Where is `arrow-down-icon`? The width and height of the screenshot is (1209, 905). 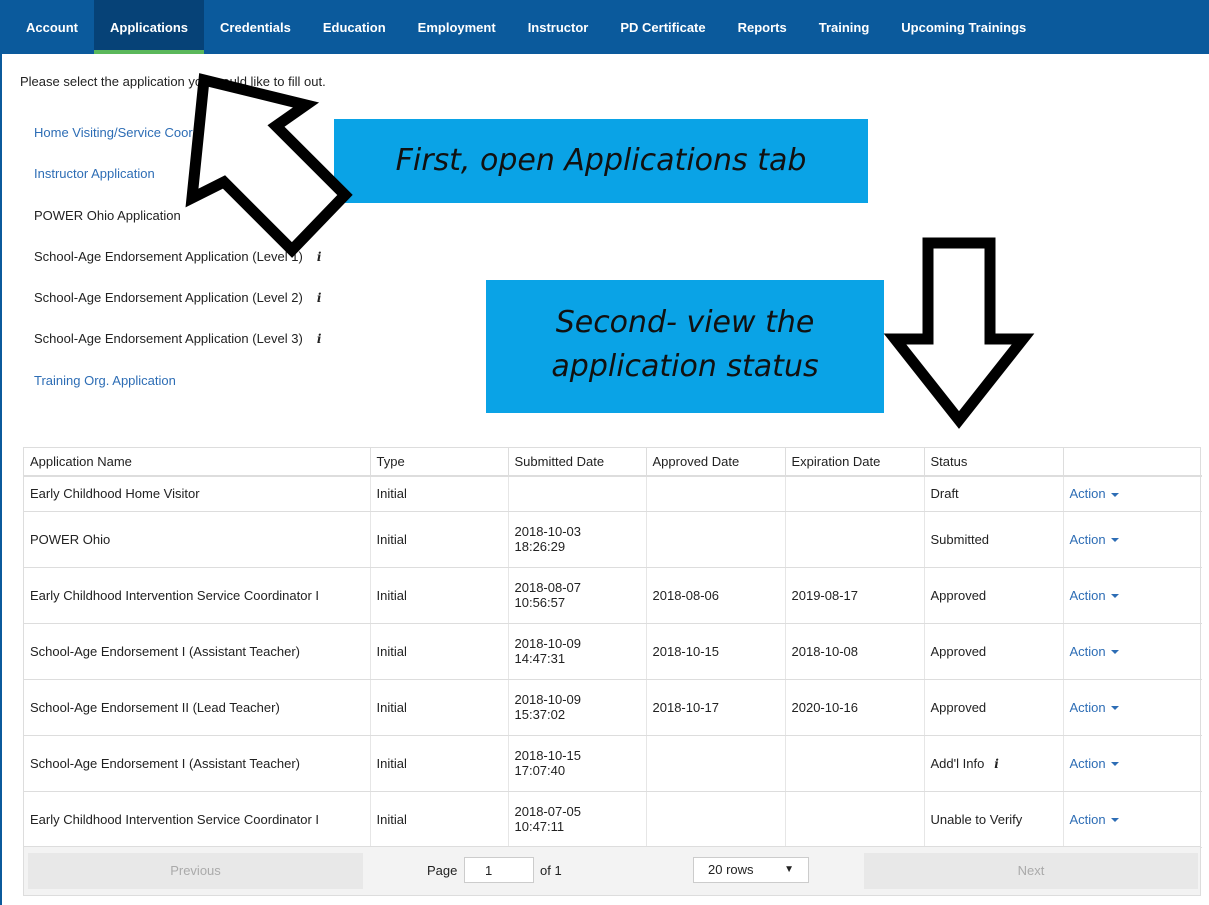
arrow-down-icon is located at coordinates (959, 333).